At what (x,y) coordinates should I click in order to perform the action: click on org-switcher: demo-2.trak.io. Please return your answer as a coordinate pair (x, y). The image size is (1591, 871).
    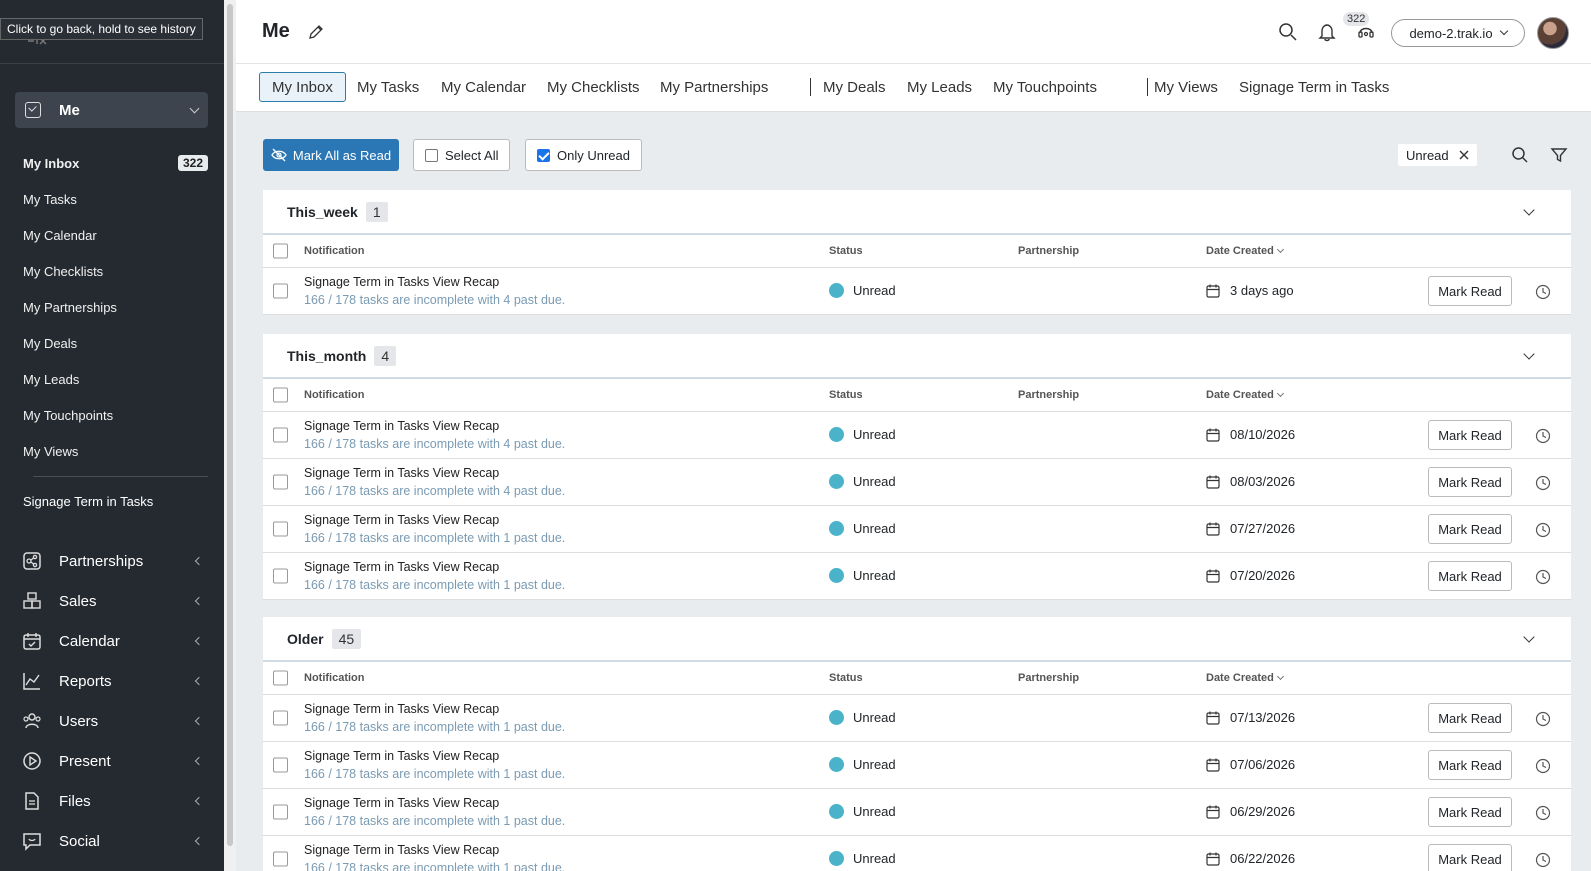
    Looking at the image, I should click on (1458, 33).